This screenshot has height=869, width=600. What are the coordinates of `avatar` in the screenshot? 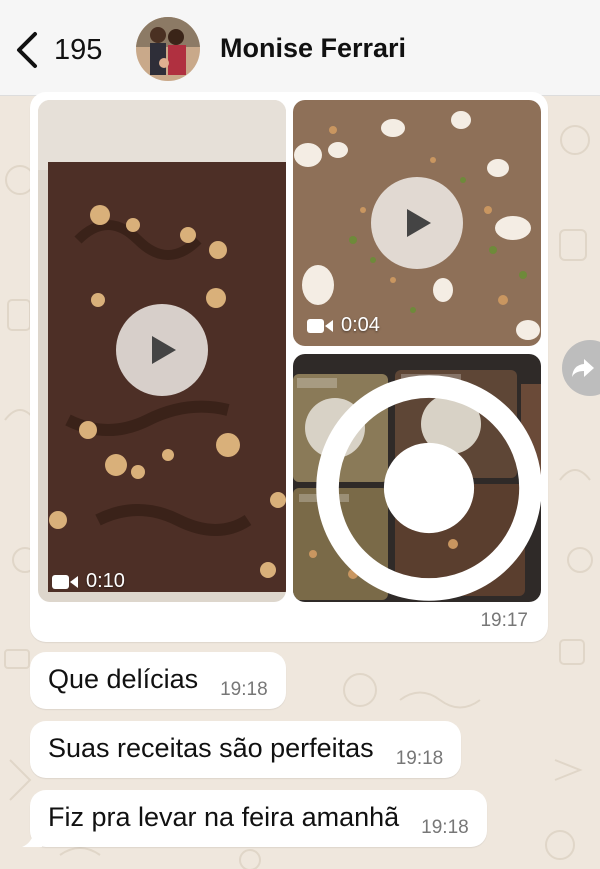 It's located at (168, 49).